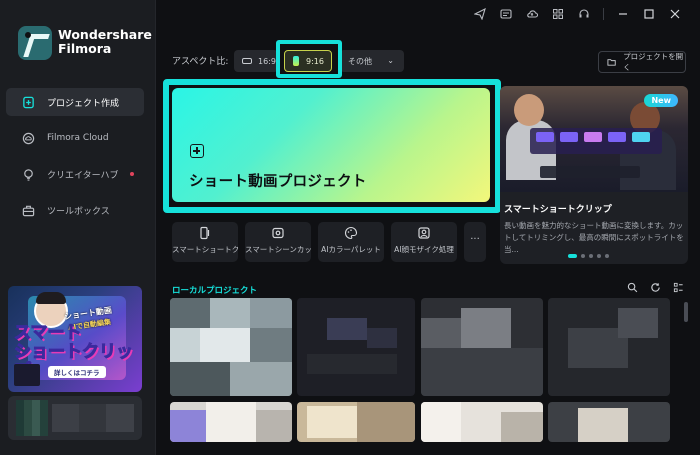 This screenshot has height=455, width=700. Describe the element at coordinates (661, 100) in the screenshot. I see `new-badge: New` at that location.